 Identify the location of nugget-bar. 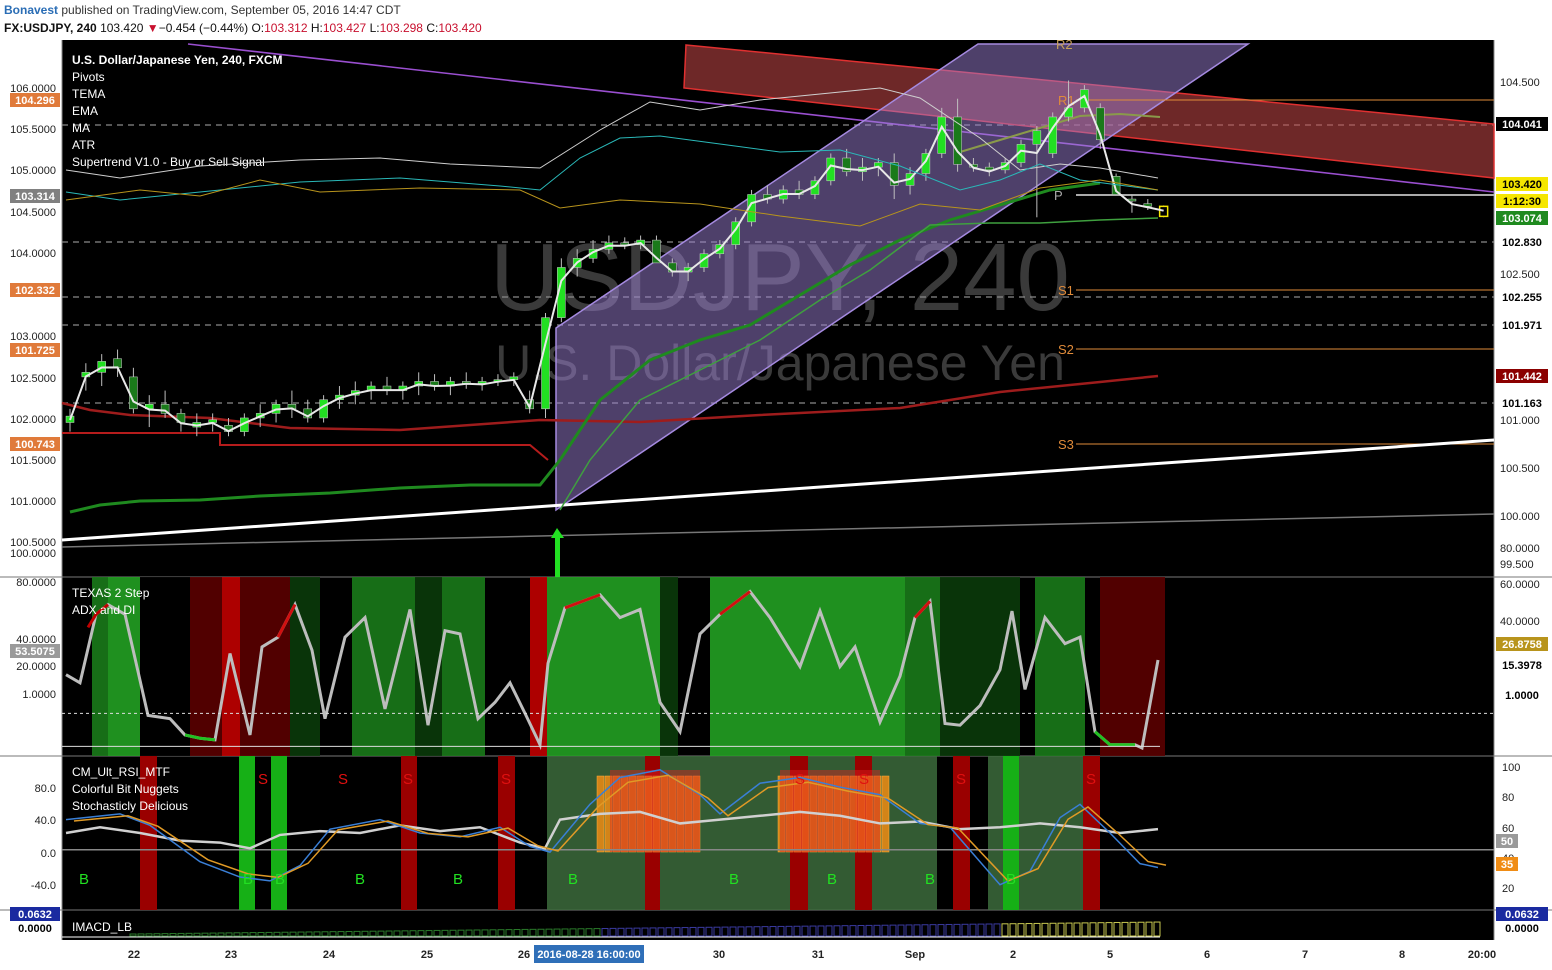
(885, 814).